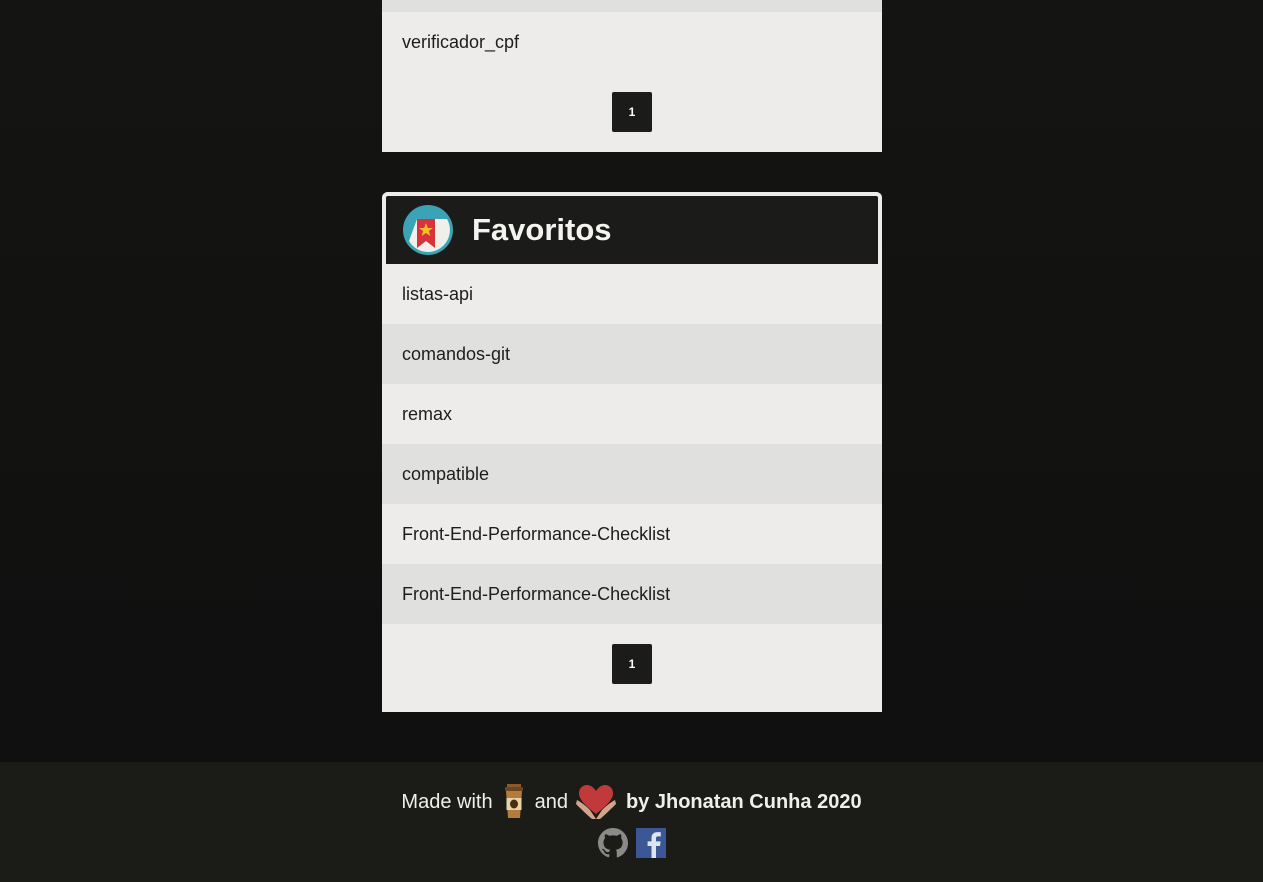 The width and height of the screenshot is (1263, 882). I want to click on facebook-icon, so click(650, 843).